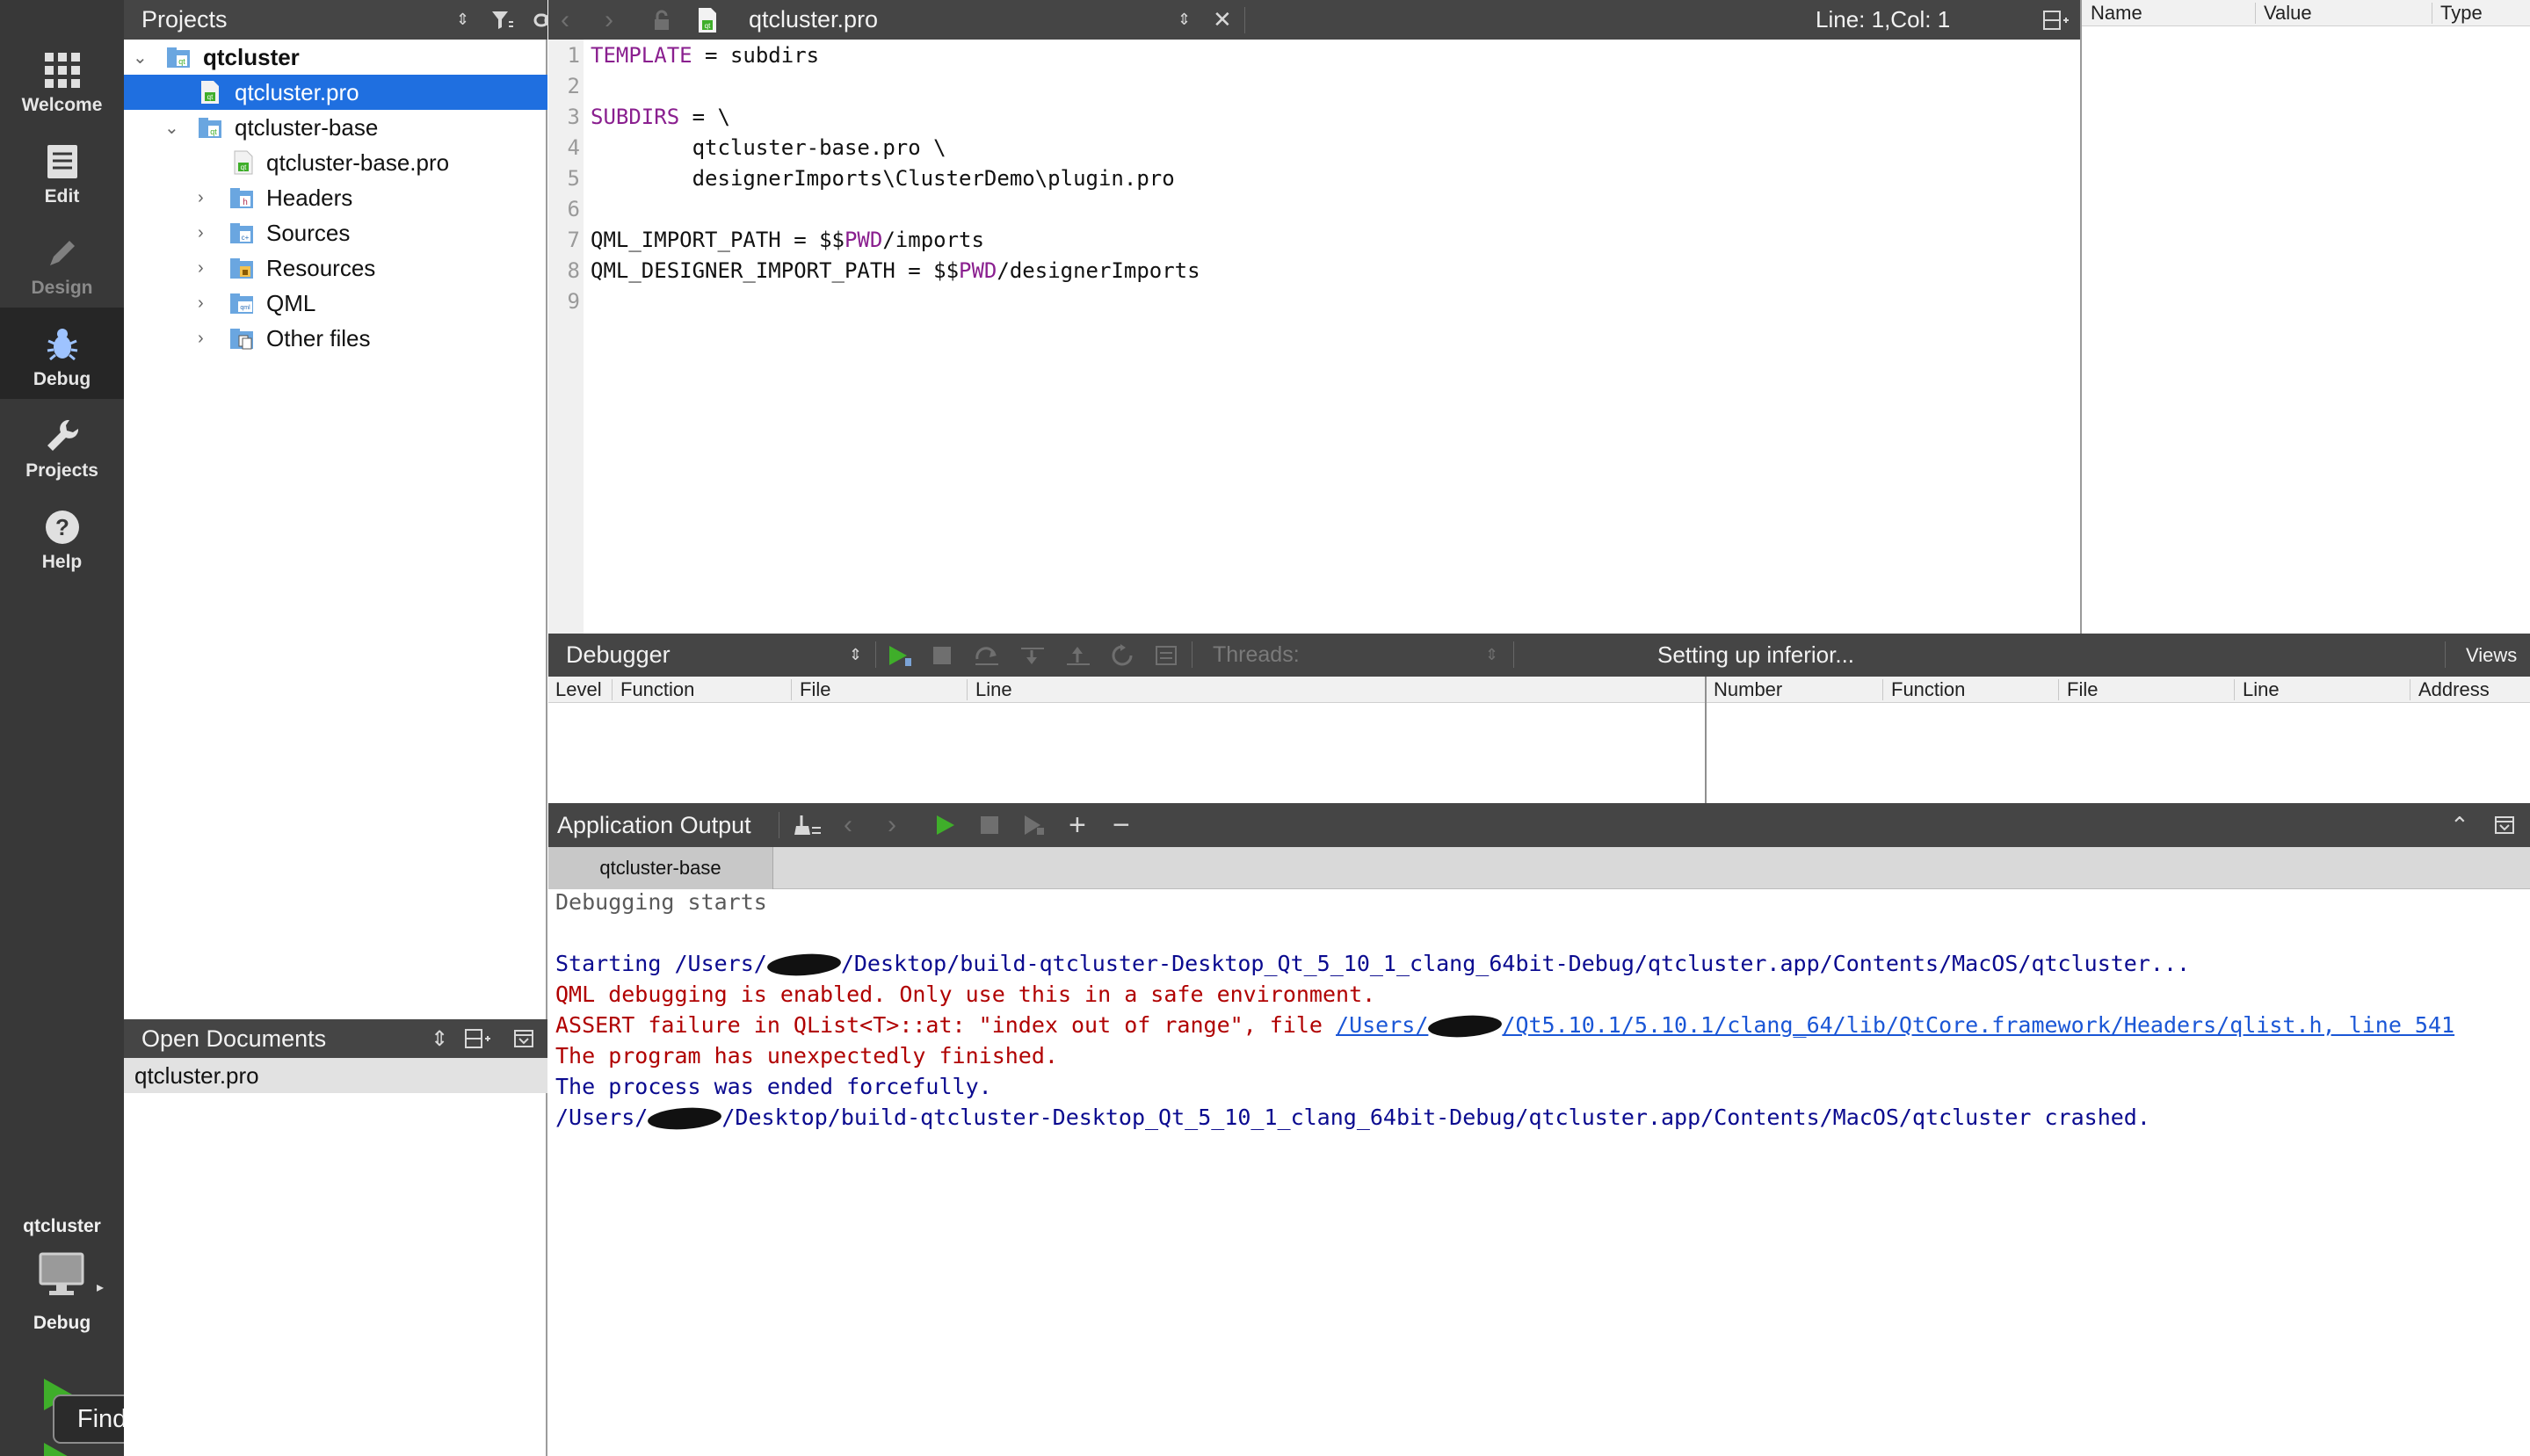  I want to click on stack-column-file: File, so click(815, 689).